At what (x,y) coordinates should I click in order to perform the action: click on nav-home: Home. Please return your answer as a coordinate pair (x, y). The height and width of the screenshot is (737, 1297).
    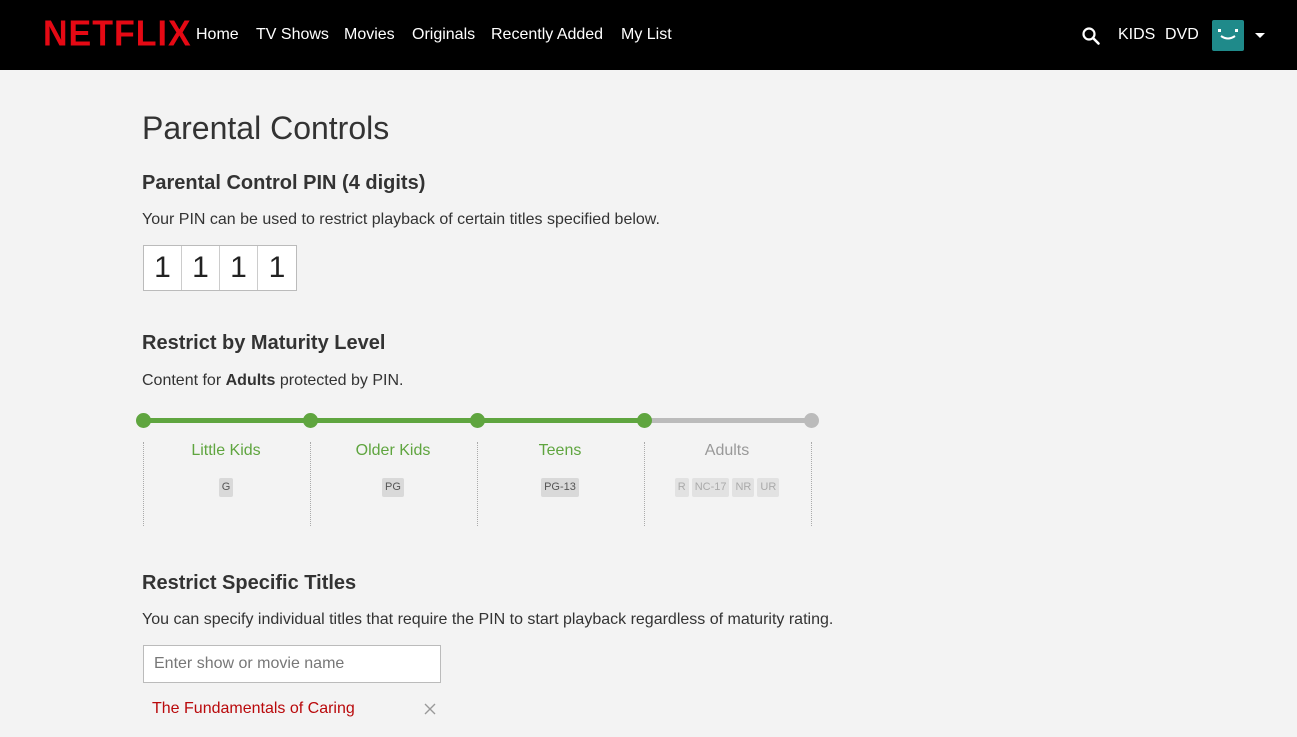
    Looking at the image, I should click on (217, 35).